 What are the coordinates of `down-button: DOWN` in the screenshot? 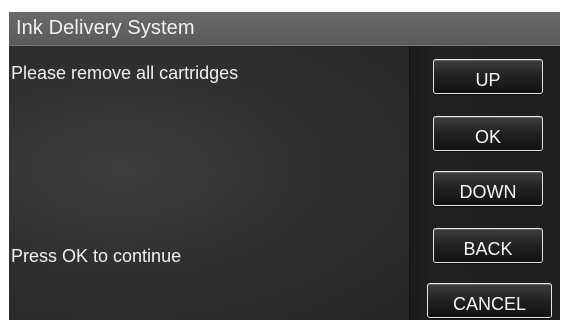 It's located at (488, 188).